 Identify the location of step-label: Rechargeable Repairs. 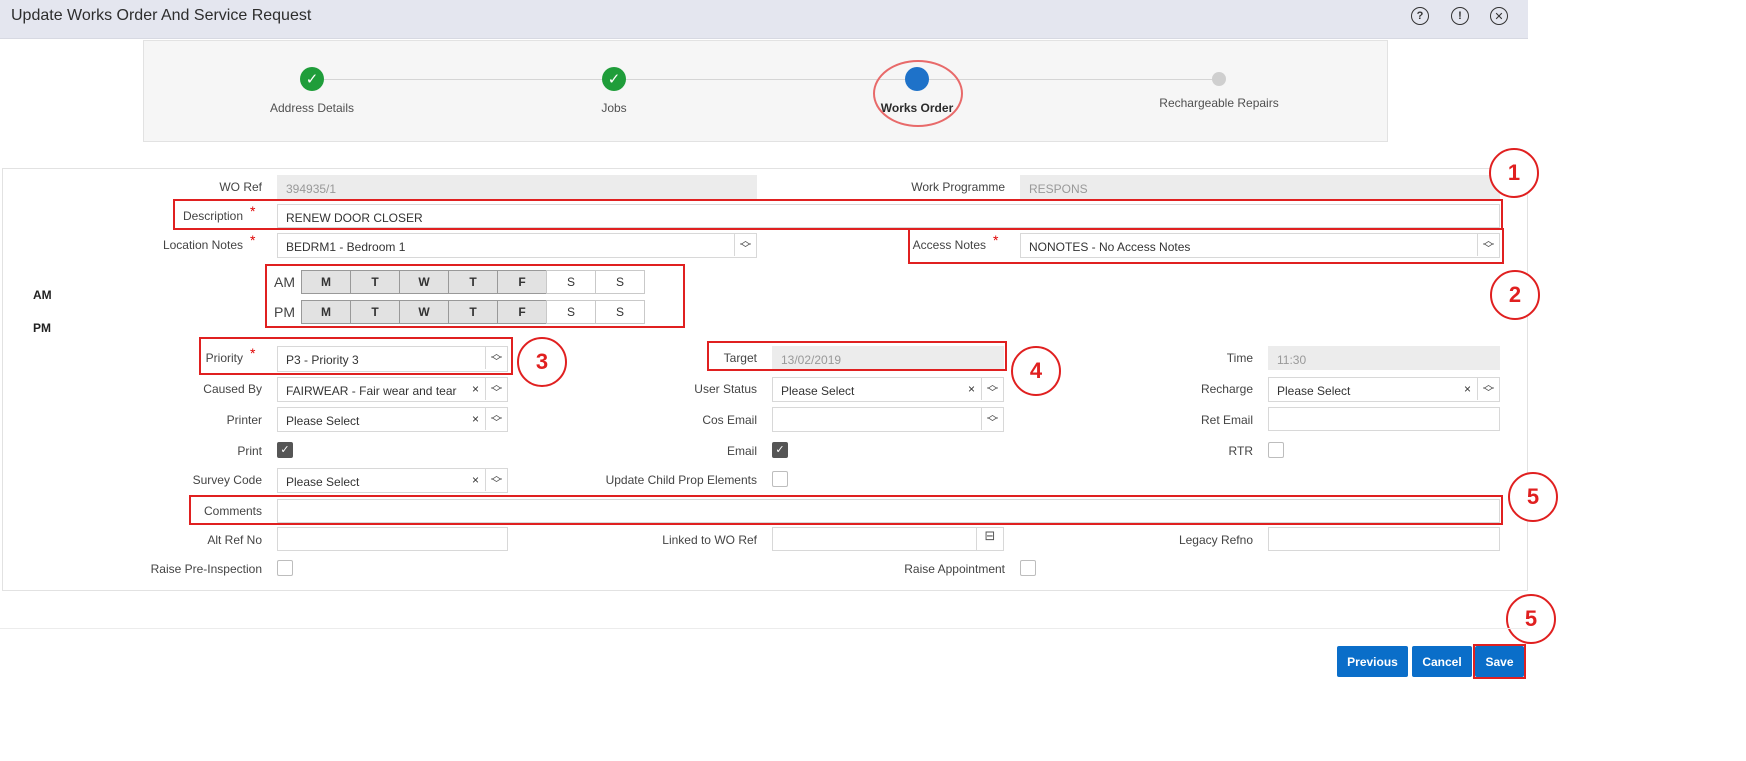
(1219, 103).